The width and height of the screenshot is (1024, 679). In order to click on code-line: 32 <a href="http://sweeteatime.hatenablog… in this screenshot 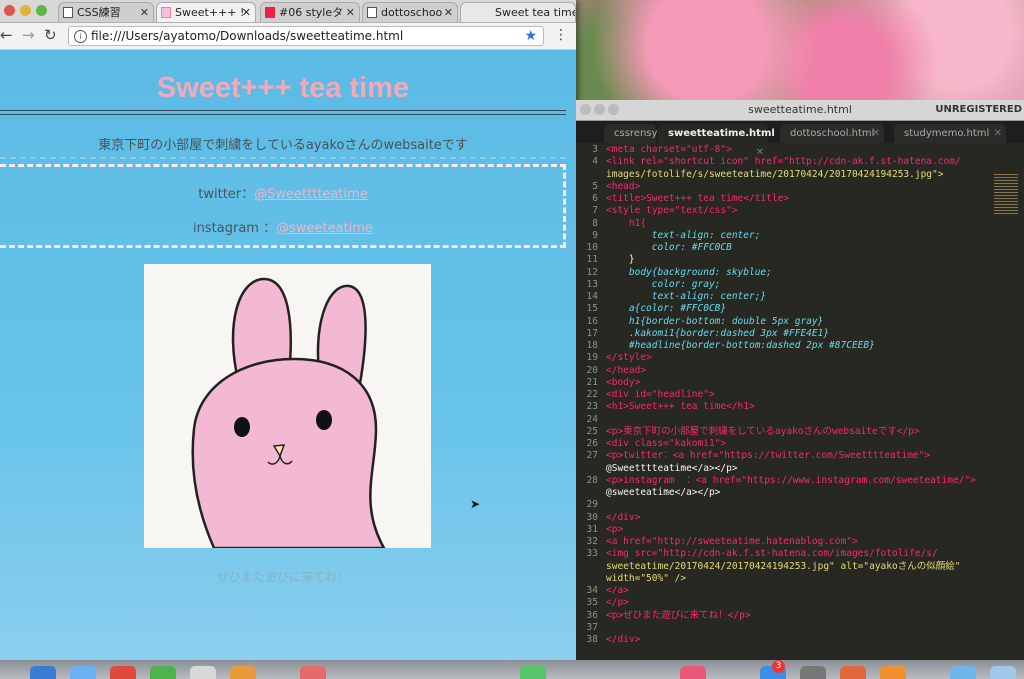, I will do `click(800, 542)`.